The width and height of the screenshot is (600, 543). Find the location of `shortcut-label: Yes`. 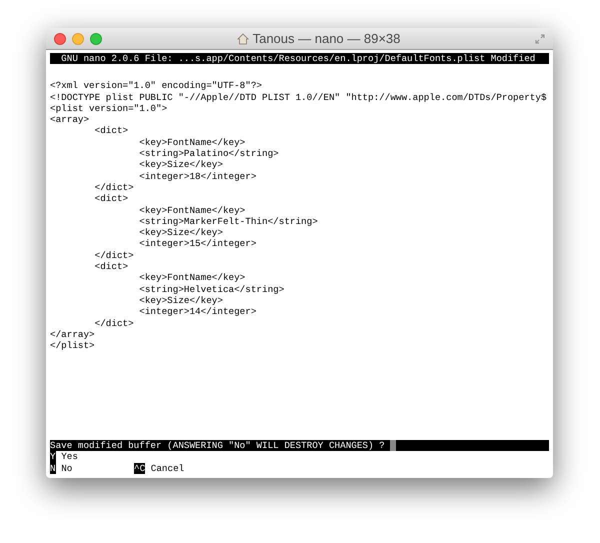

shortcut-label: Yes is located at coordinates (69, 457).